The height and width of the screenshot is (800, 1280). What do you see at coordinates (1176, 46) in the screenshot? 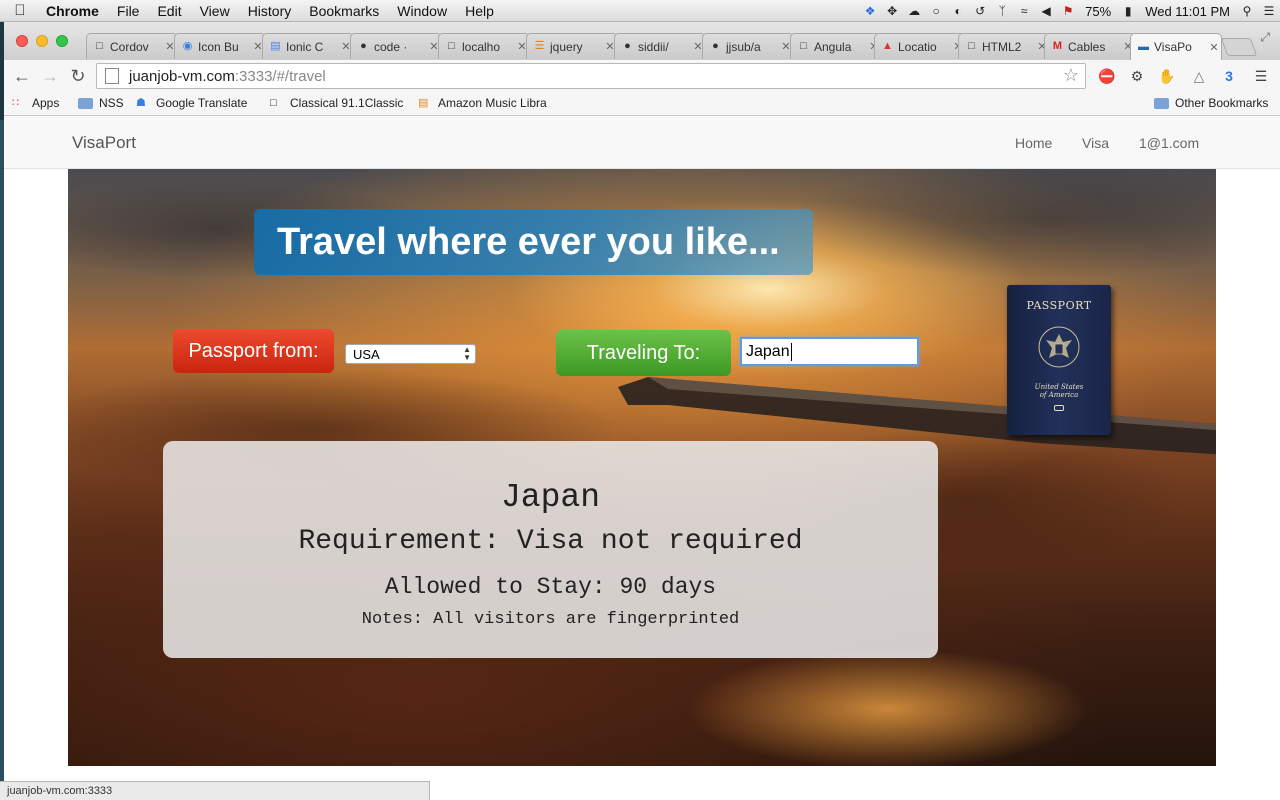
I see `tab-visaport: ▬ VisaPo ✕` at bounding box center [1176, 46].